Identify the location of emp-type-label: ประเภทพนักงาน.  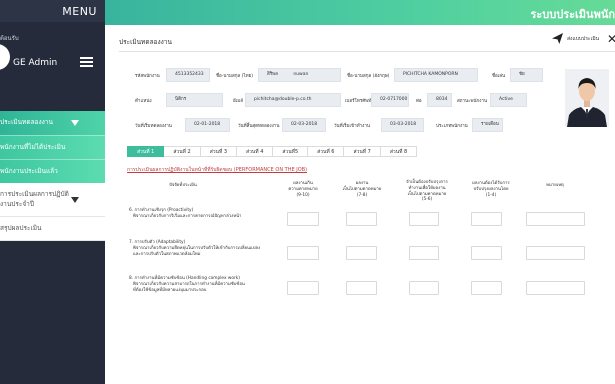
(452, 126).